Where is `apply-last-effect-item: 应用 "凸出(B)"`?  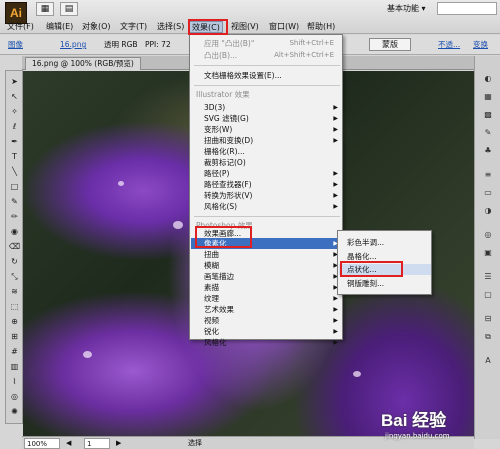 apply-last-effect-item: 应用 "凸出(B)" is located at coordinates (229, 43).